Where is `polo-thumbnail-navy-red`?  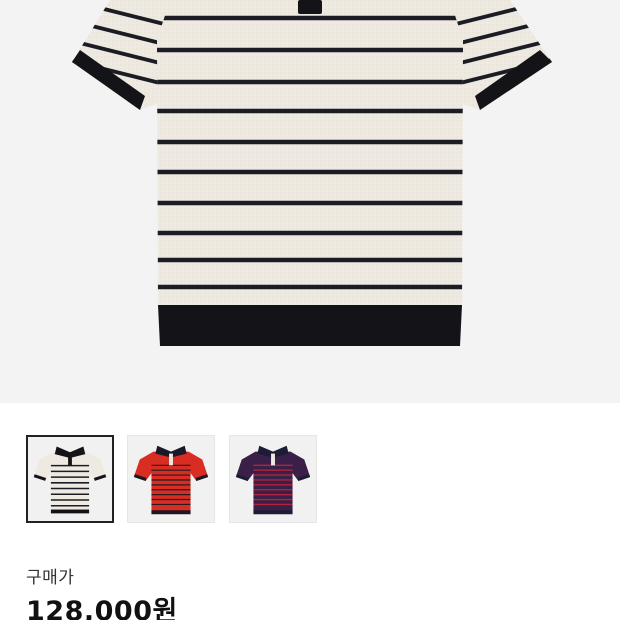 polo-thumbnail-navy-red is located at coordinates (273, 480).